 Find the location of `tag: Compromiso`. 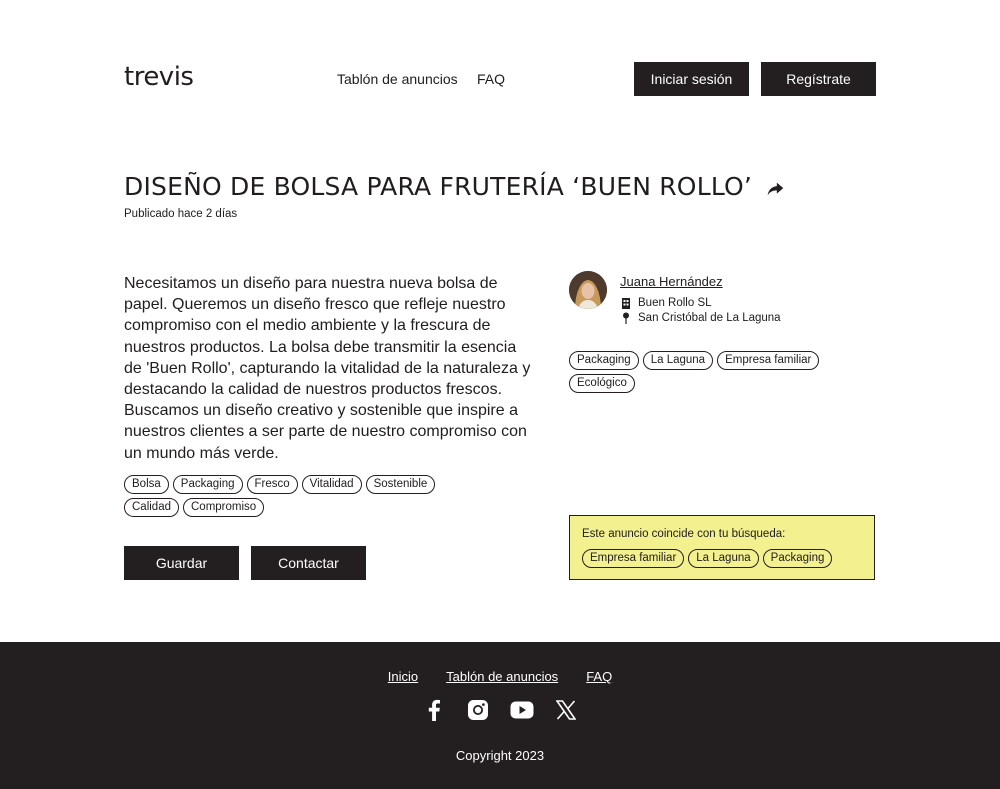

tag: Compromiso is located at coordinates (224, 507).